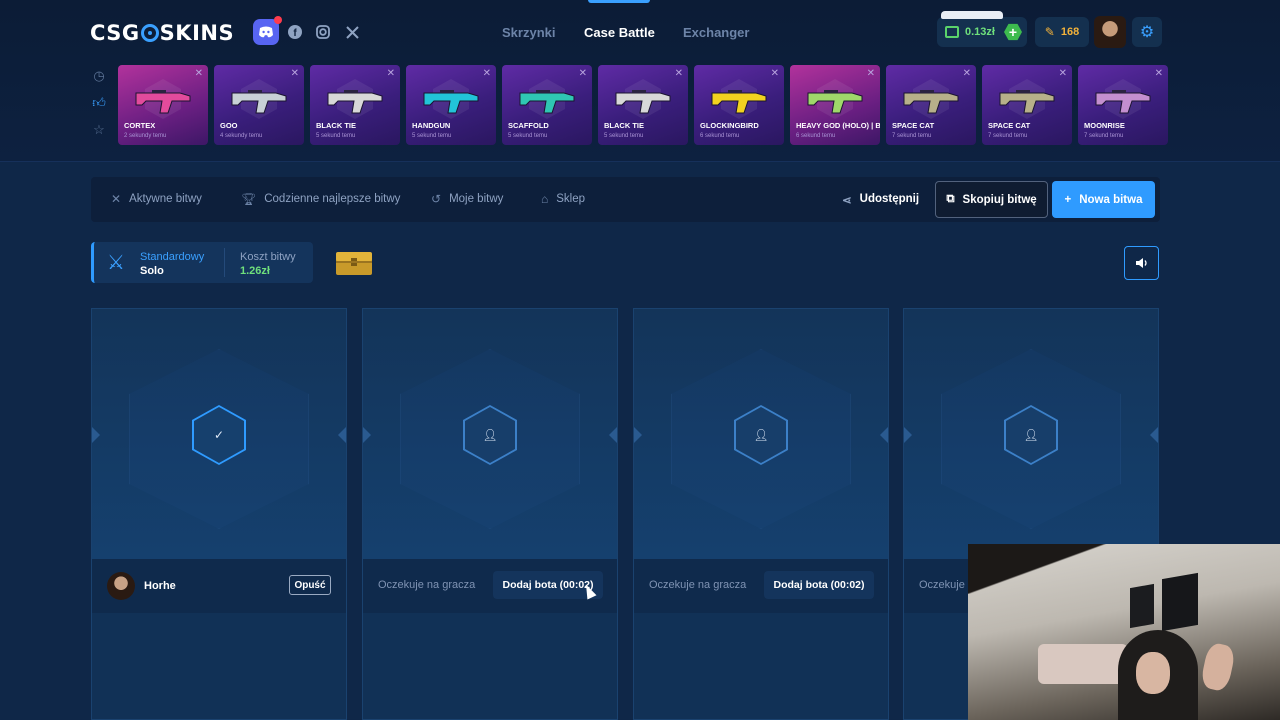 The width and height of the screenshot is (1280, 720). I want to click on drop-time: 7 sekund temu, so click(912, 136).